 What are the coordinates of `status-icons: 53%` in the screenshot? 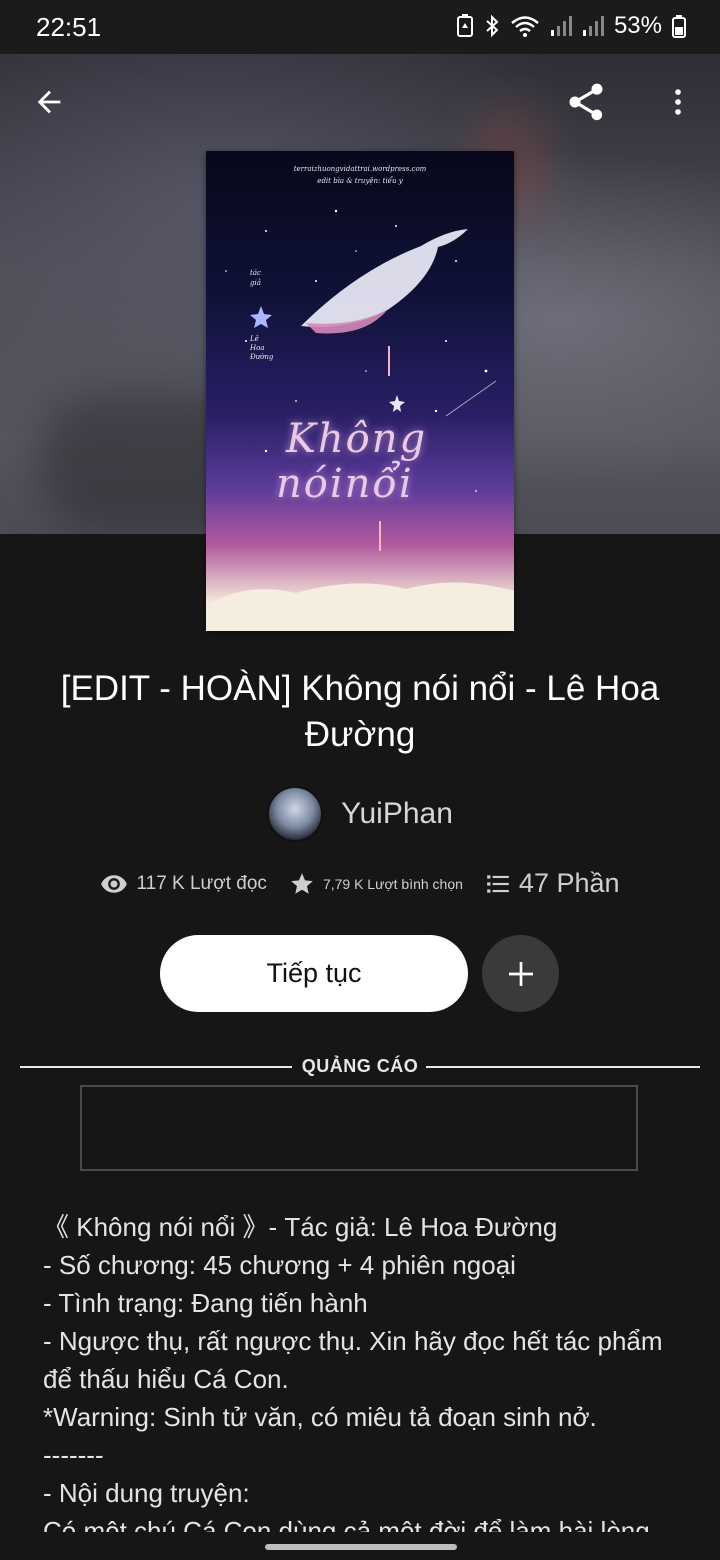 It's located at (571, 26).